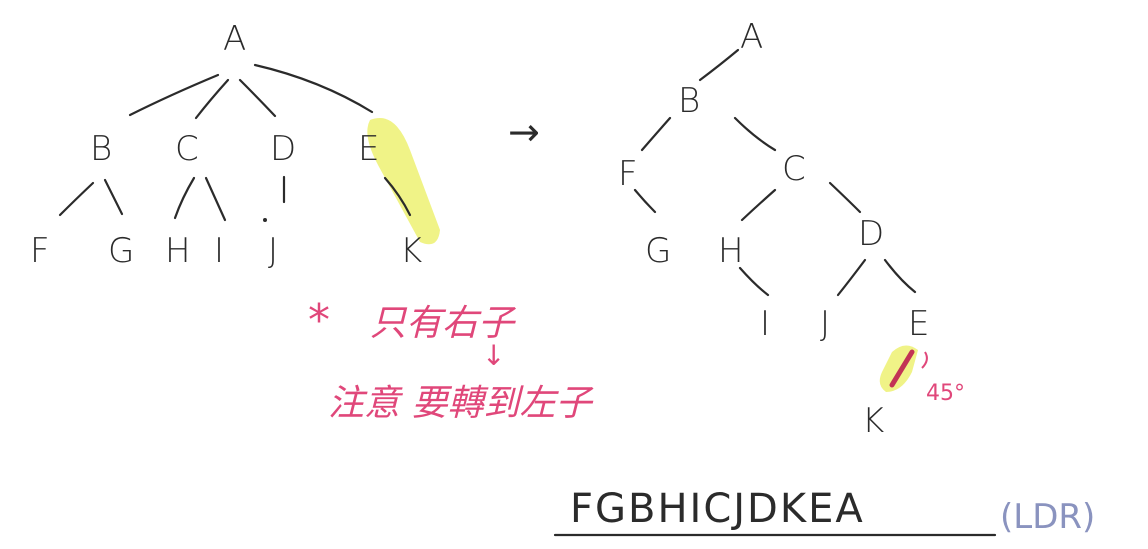  Describe the element at coordinates (461, 403) in the screenshot. I see `note-line2: 注意 要轉到左子` at that location.